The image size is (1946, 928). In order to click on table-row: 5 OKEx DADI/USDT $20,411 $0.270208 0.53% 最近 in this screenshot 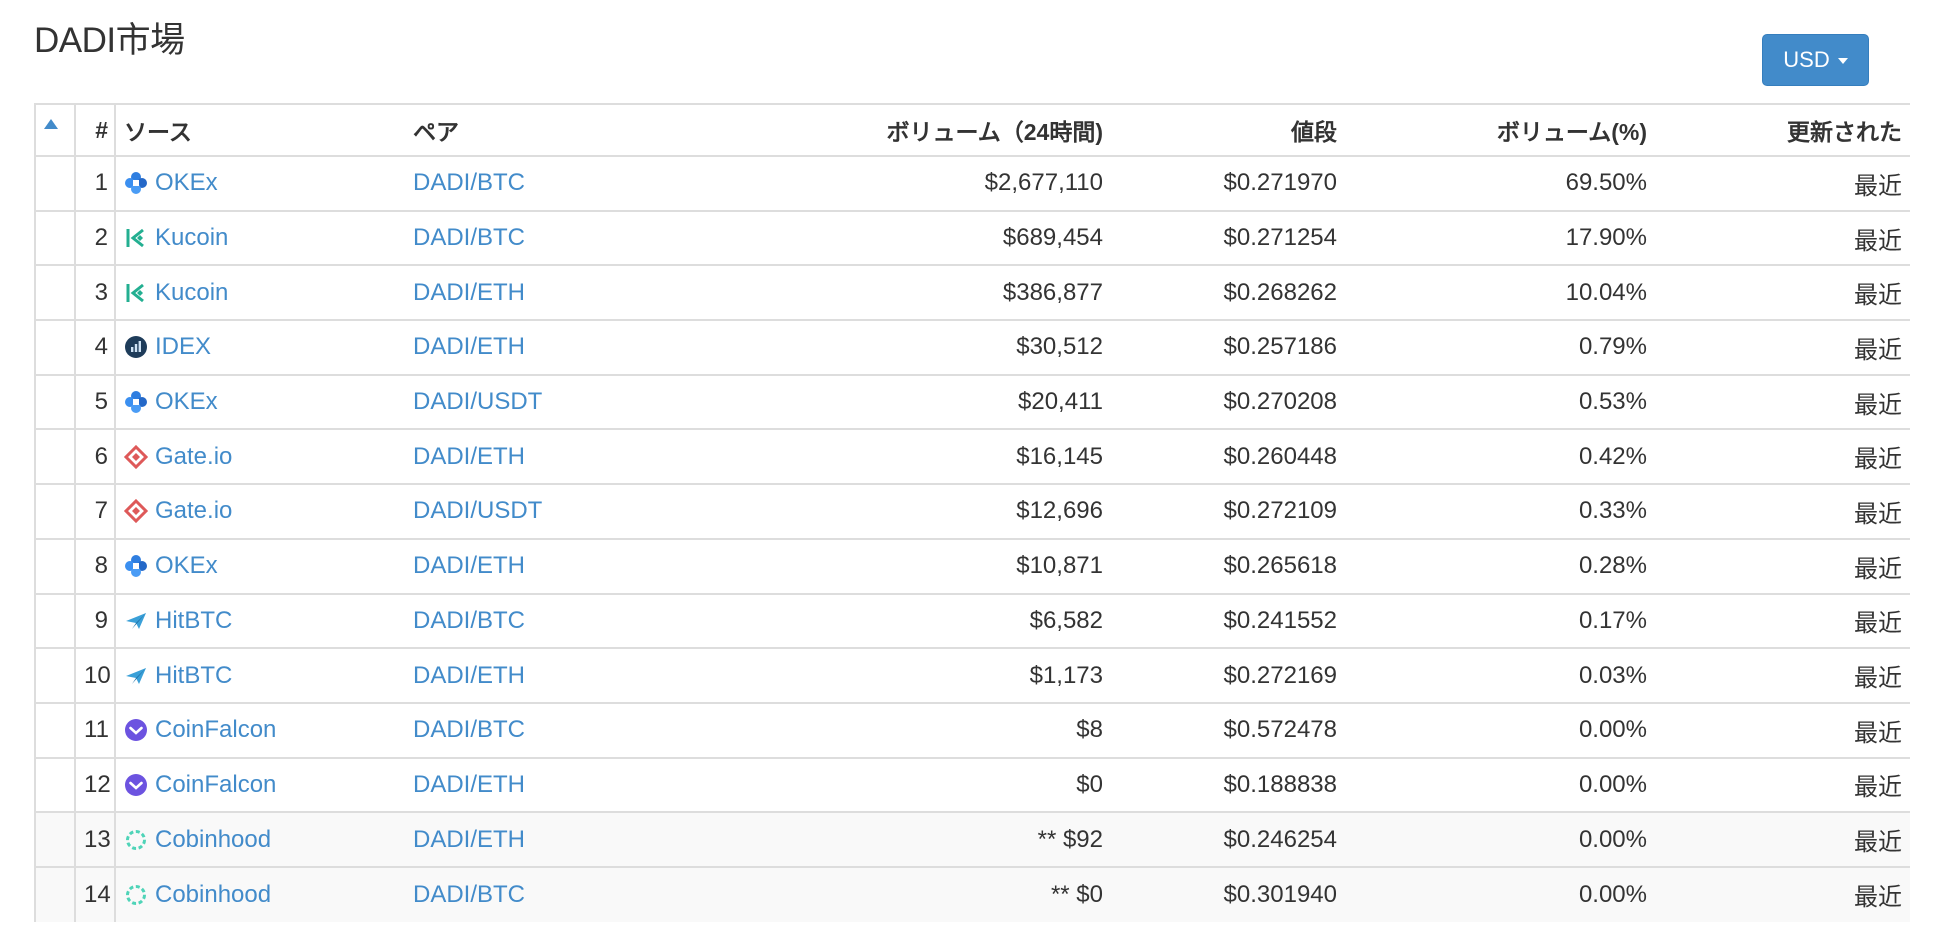, I will do `click(972, 401)`.